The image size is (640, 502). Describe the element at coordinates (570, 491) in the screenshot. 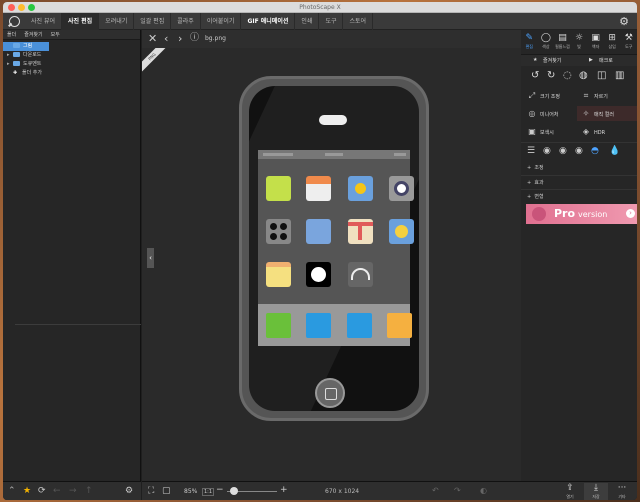

I see `open-button: ⇪ 열기` at that location.